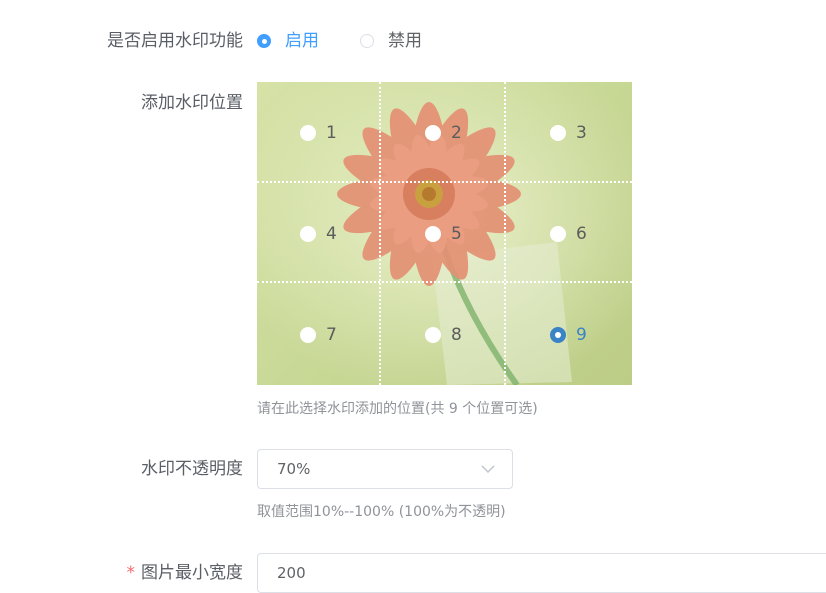 Image resolution: width=826 pixels, height=593 pixels. What do you see at coordinates (381, 512) in the screenshot?
I see `opacity-hint: 取值范围10%--100% (100%为不透明)` at bounding box center [381, 512].